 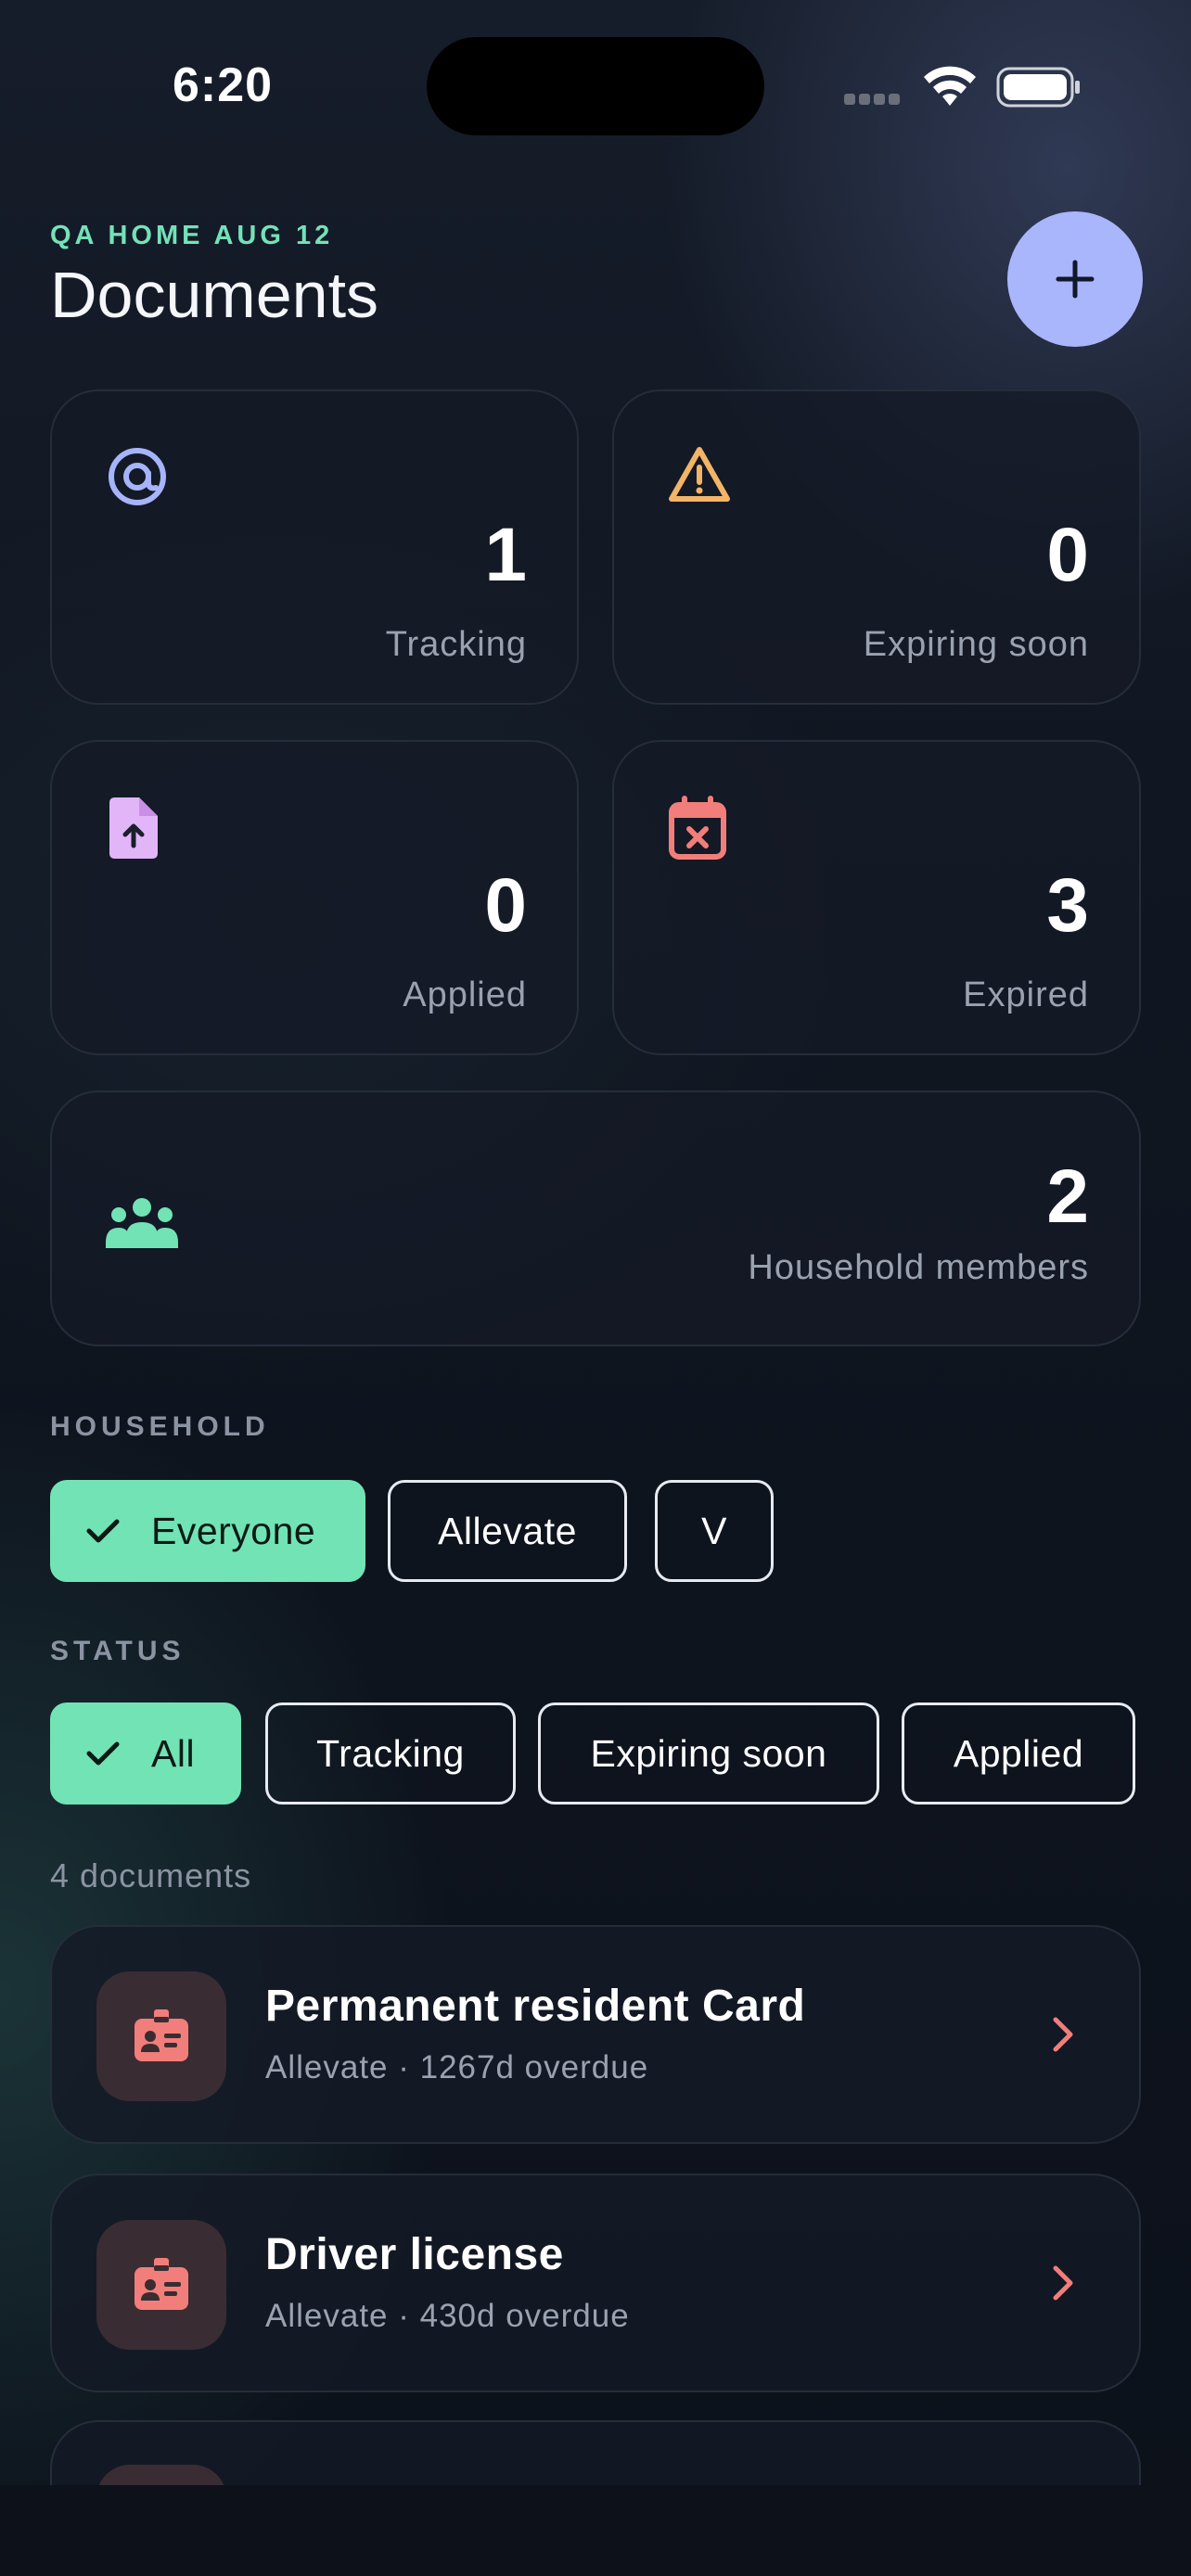 I want to click on chip-label: Everyone, so click(x=233, y=1531).